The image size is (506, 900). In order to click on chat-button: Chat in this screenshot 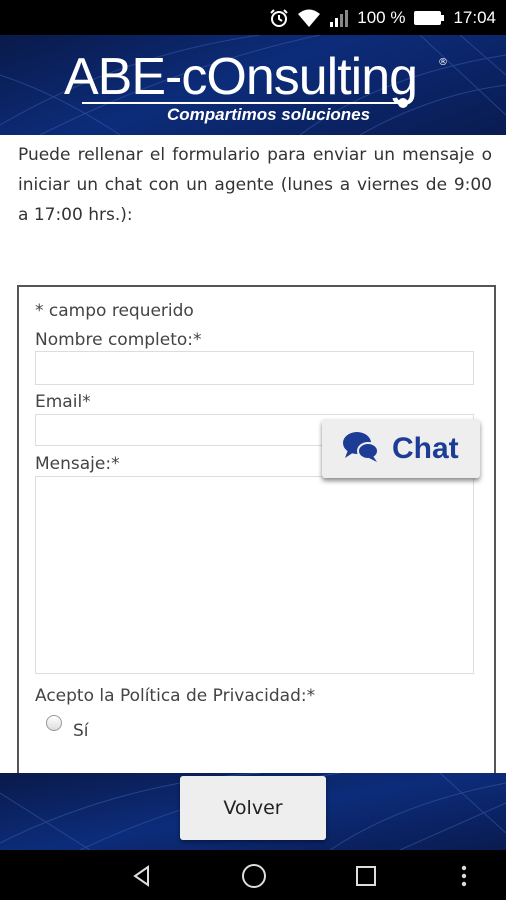, I will do `click(401, 448)`.